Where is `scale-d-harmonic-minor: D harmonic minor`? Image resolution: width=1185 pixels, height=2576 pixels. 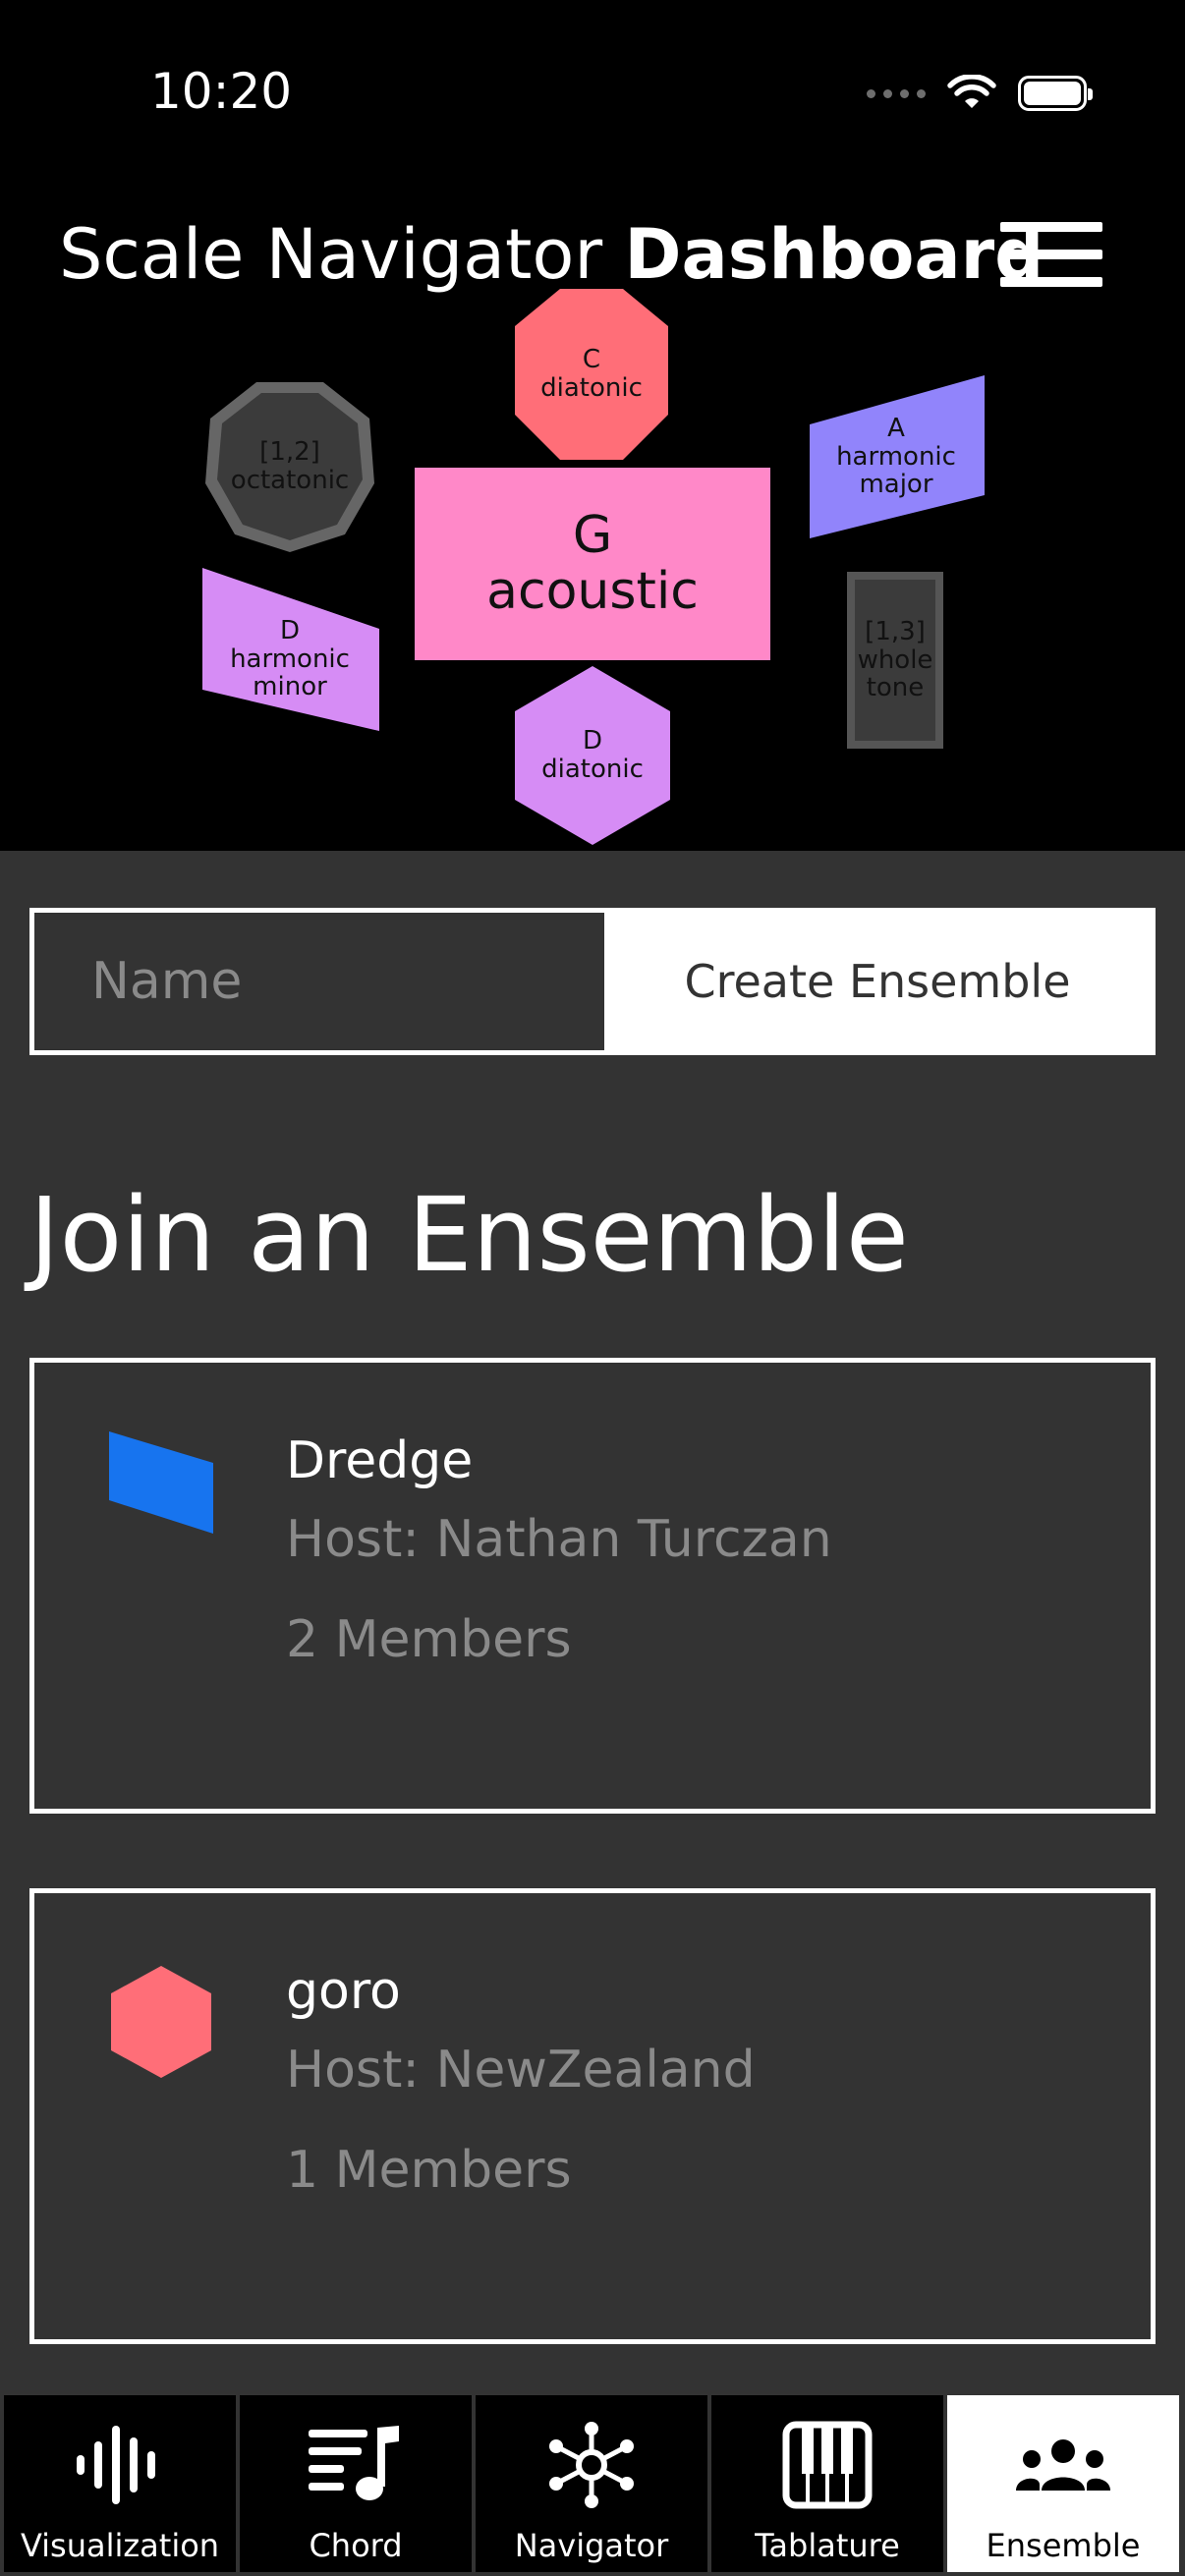
scale-d-harmonic-minor: D harmonic minor is located at coordinates (289, 649).